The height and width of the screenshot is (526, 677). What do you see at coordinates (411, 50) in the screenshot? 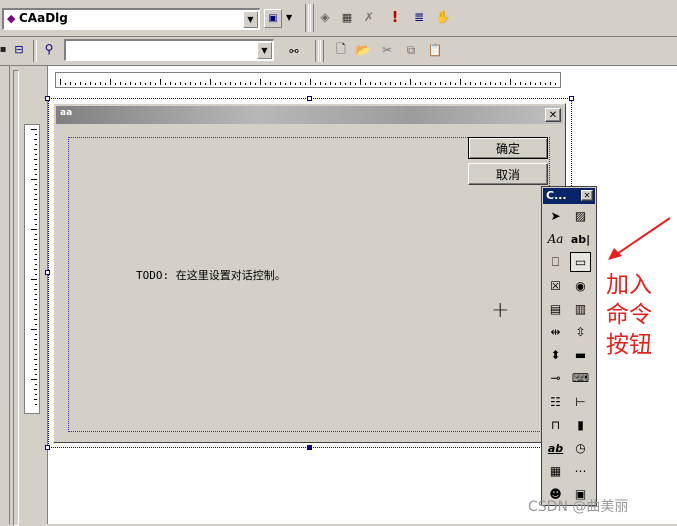
I see `copy-button: ⧉` at bounding box center [411, 50].